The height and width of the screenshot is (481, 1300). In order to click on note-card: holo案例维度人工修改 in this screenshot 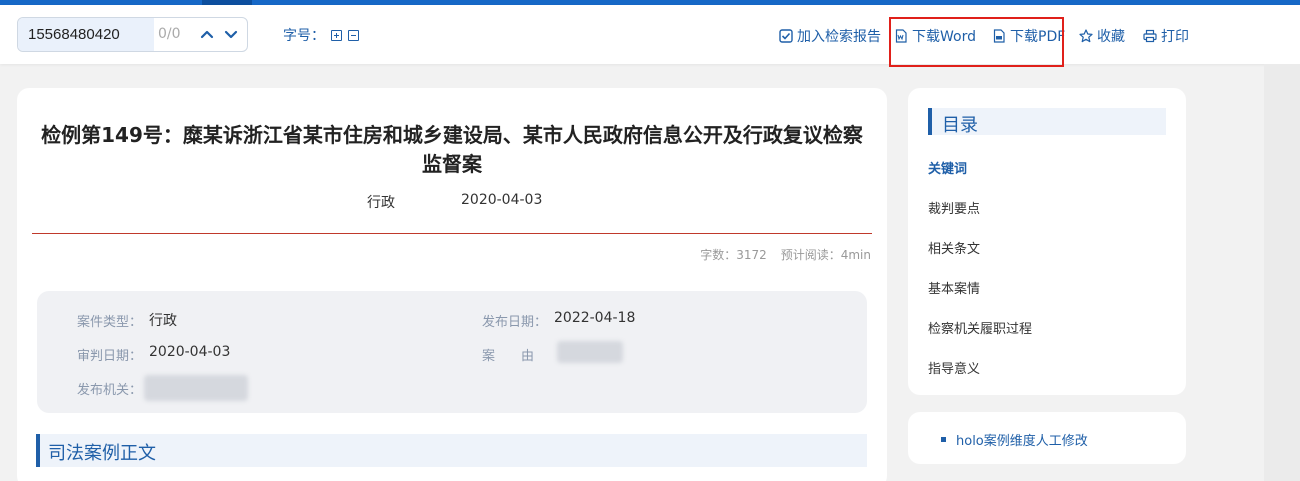, I will do `click(1047, 438)`.